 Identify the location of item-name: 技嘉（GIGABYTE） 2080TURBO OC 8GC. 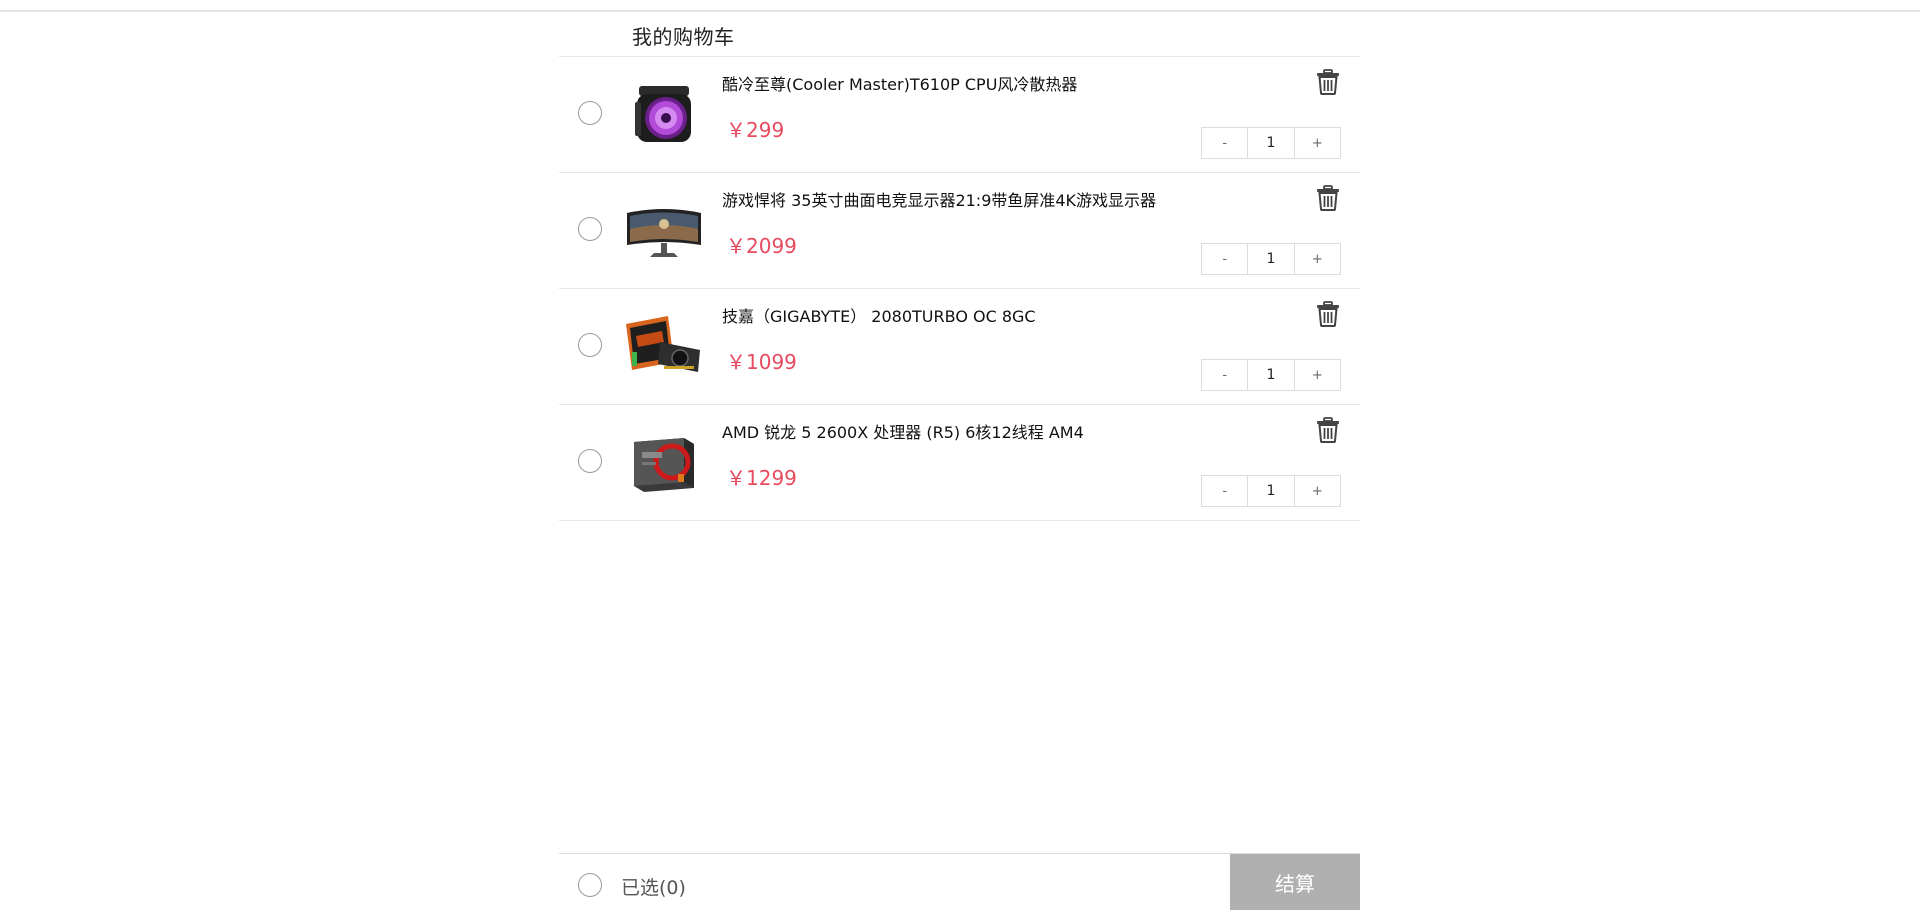
(879, 315).